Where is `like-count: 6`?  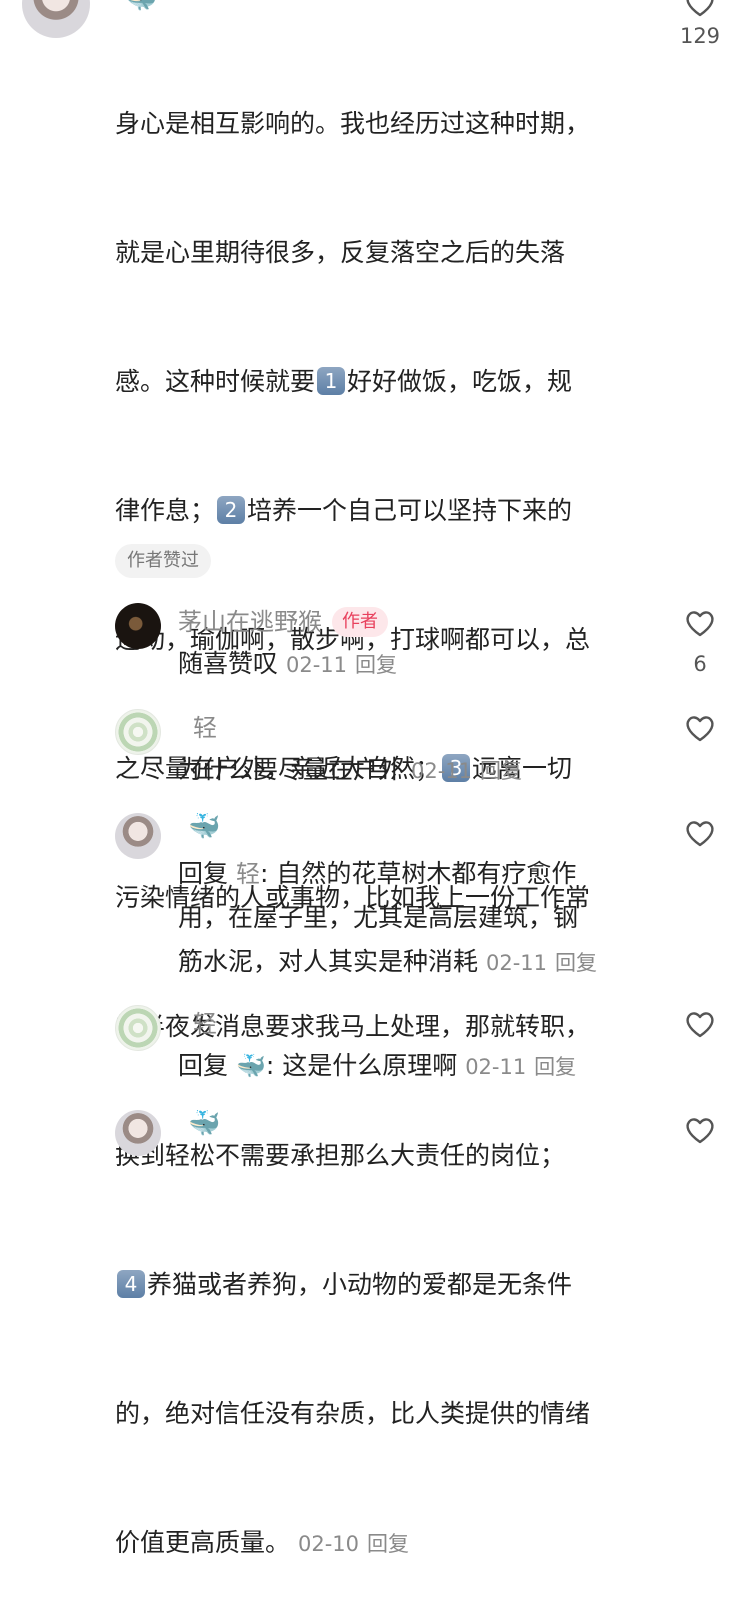
like-count: 6 is located at coordinates (700, 664).